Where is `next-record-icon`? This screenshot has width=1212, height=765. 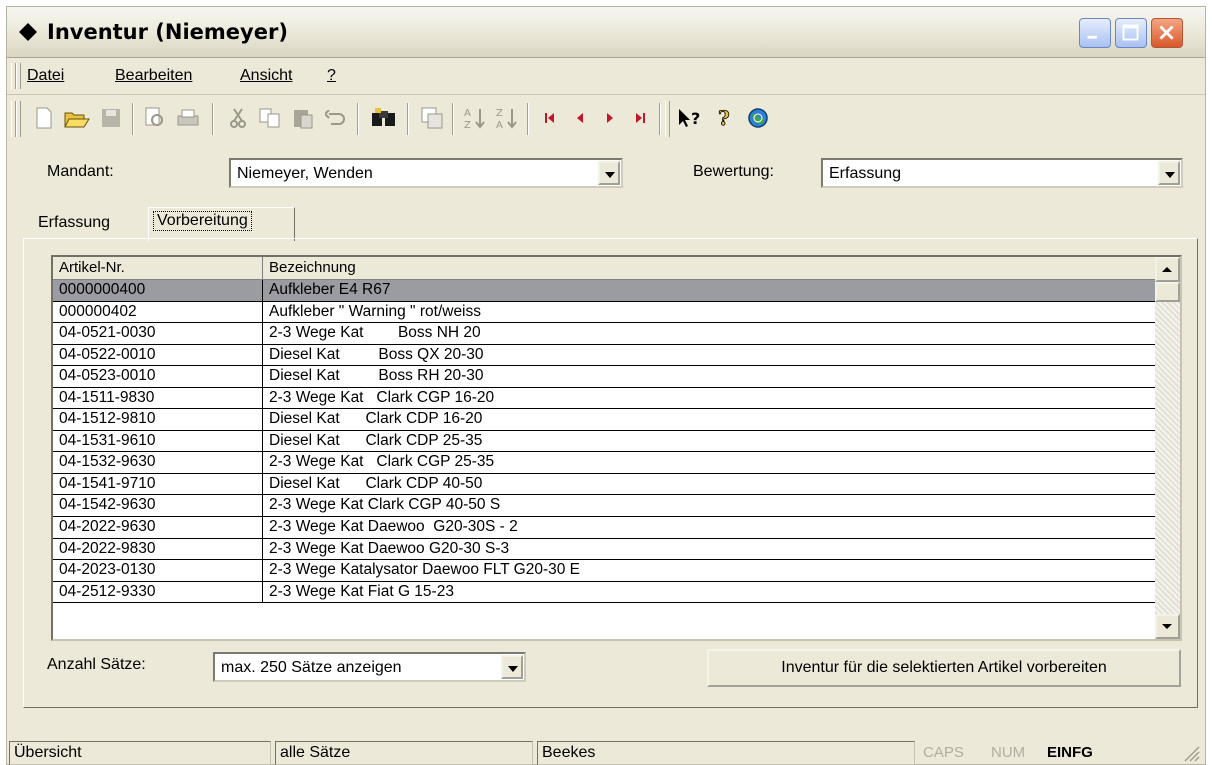 next-record-icon is located at coordinates (610, 118).